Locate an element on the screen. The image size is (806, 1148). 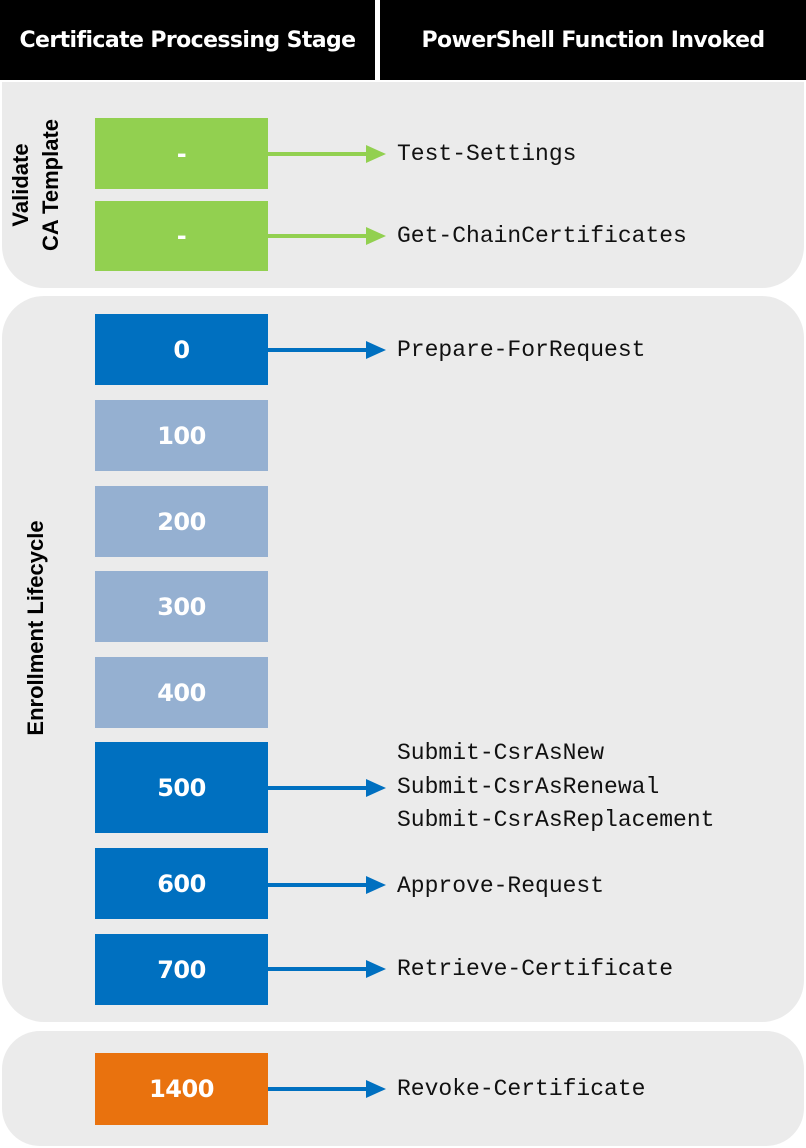
stage-box-200: 200 is located at coordinates (181, 521).